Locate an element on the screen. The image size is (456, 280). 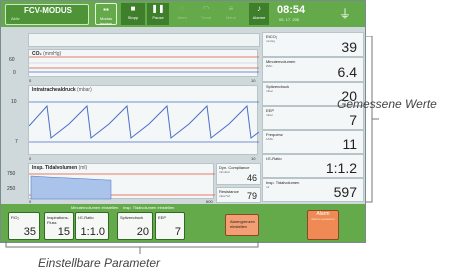
menu-button: ≡ Menü is located at coordinates (231, 14).